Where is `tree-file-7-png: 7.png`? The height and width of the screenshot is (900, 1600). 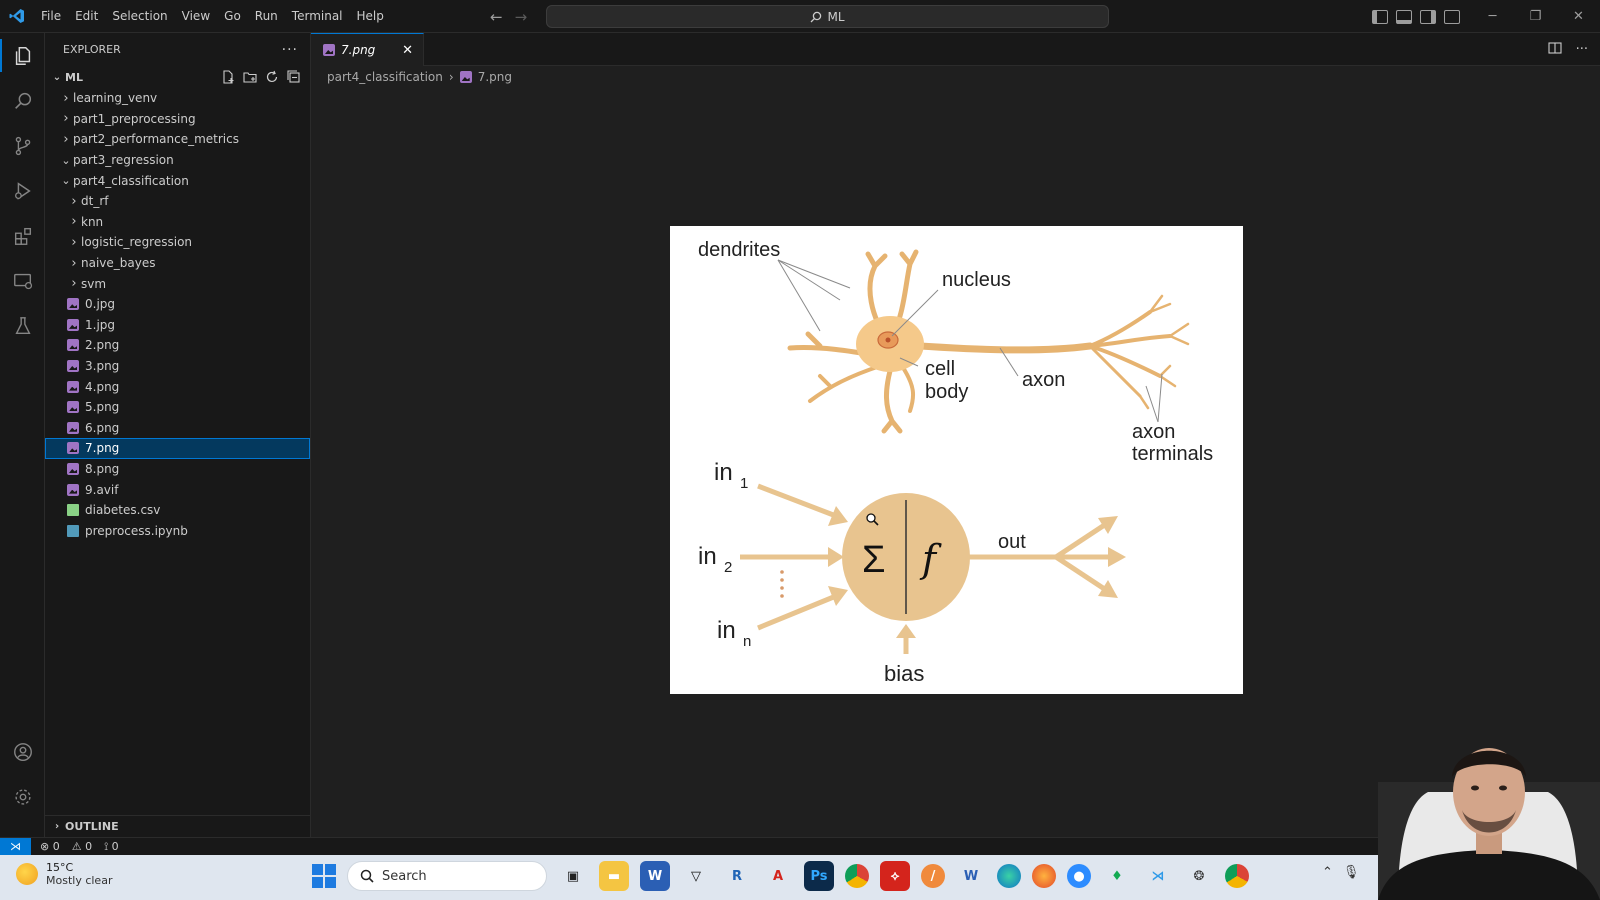 tree-file-7-png: 7.png is located at coordinates (177, 448).